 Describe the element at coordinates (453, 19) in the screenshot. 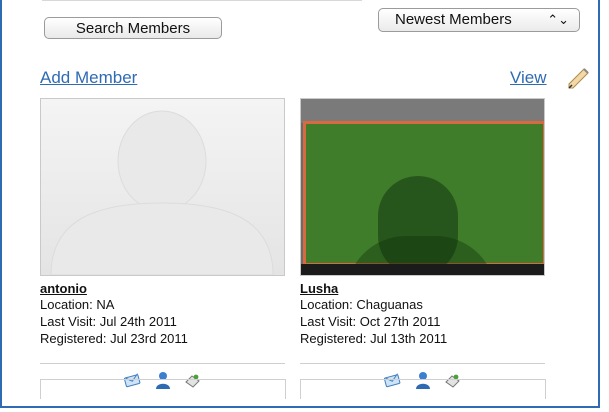

I see `sort-select-value: Newest Members` at that location.